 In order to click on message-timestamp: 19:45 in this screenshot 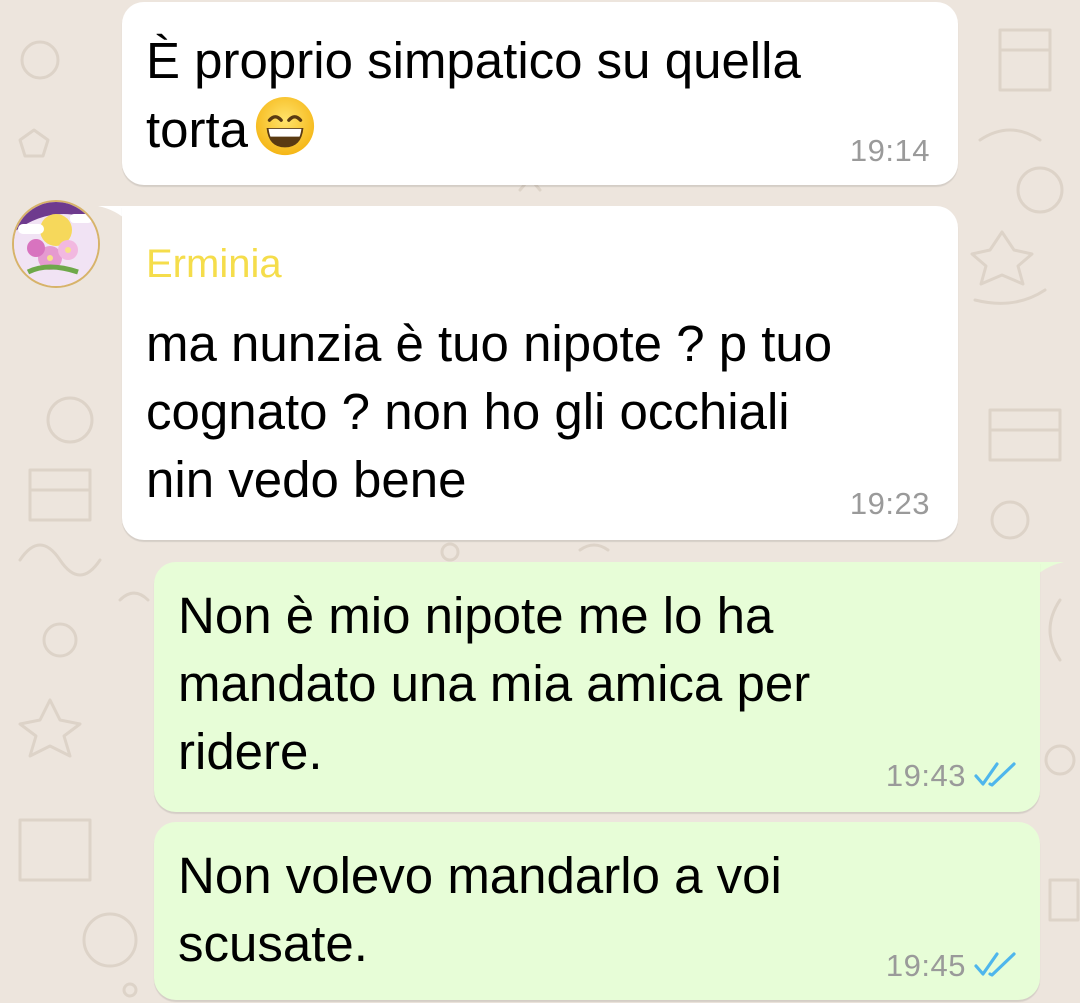, I will do `click(925, 965)`.